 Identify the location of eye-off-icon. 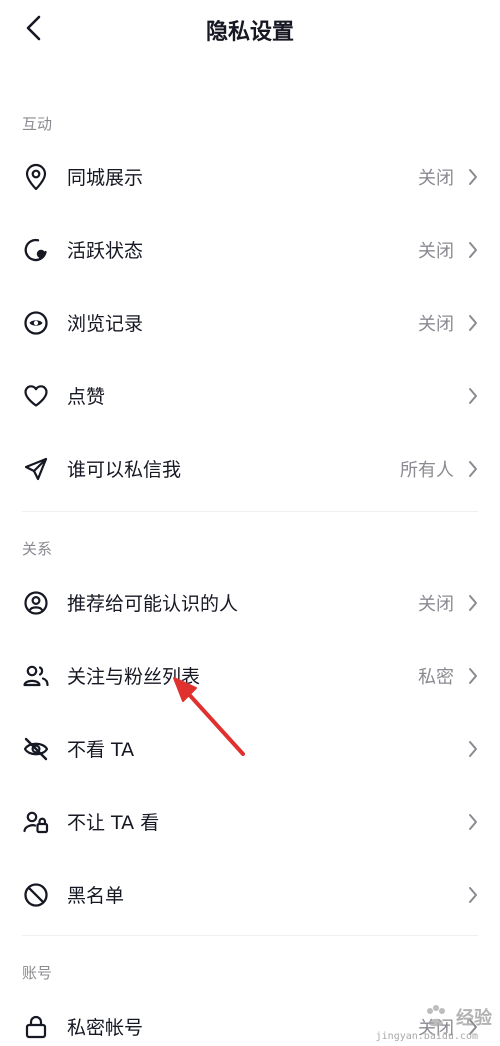
(36, 749).